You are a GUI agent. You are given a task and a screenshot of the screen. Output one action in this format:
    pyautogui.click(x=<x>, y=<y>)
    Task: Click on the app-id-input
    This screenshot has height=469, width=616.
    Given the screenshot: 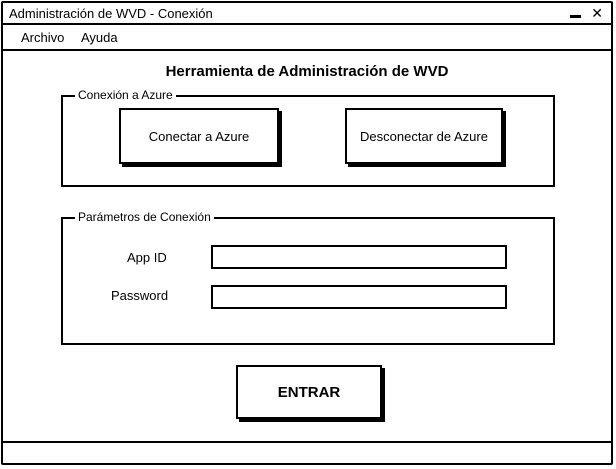 What is the action you would take?
    pyautogui.click(x=359, y=257)
    